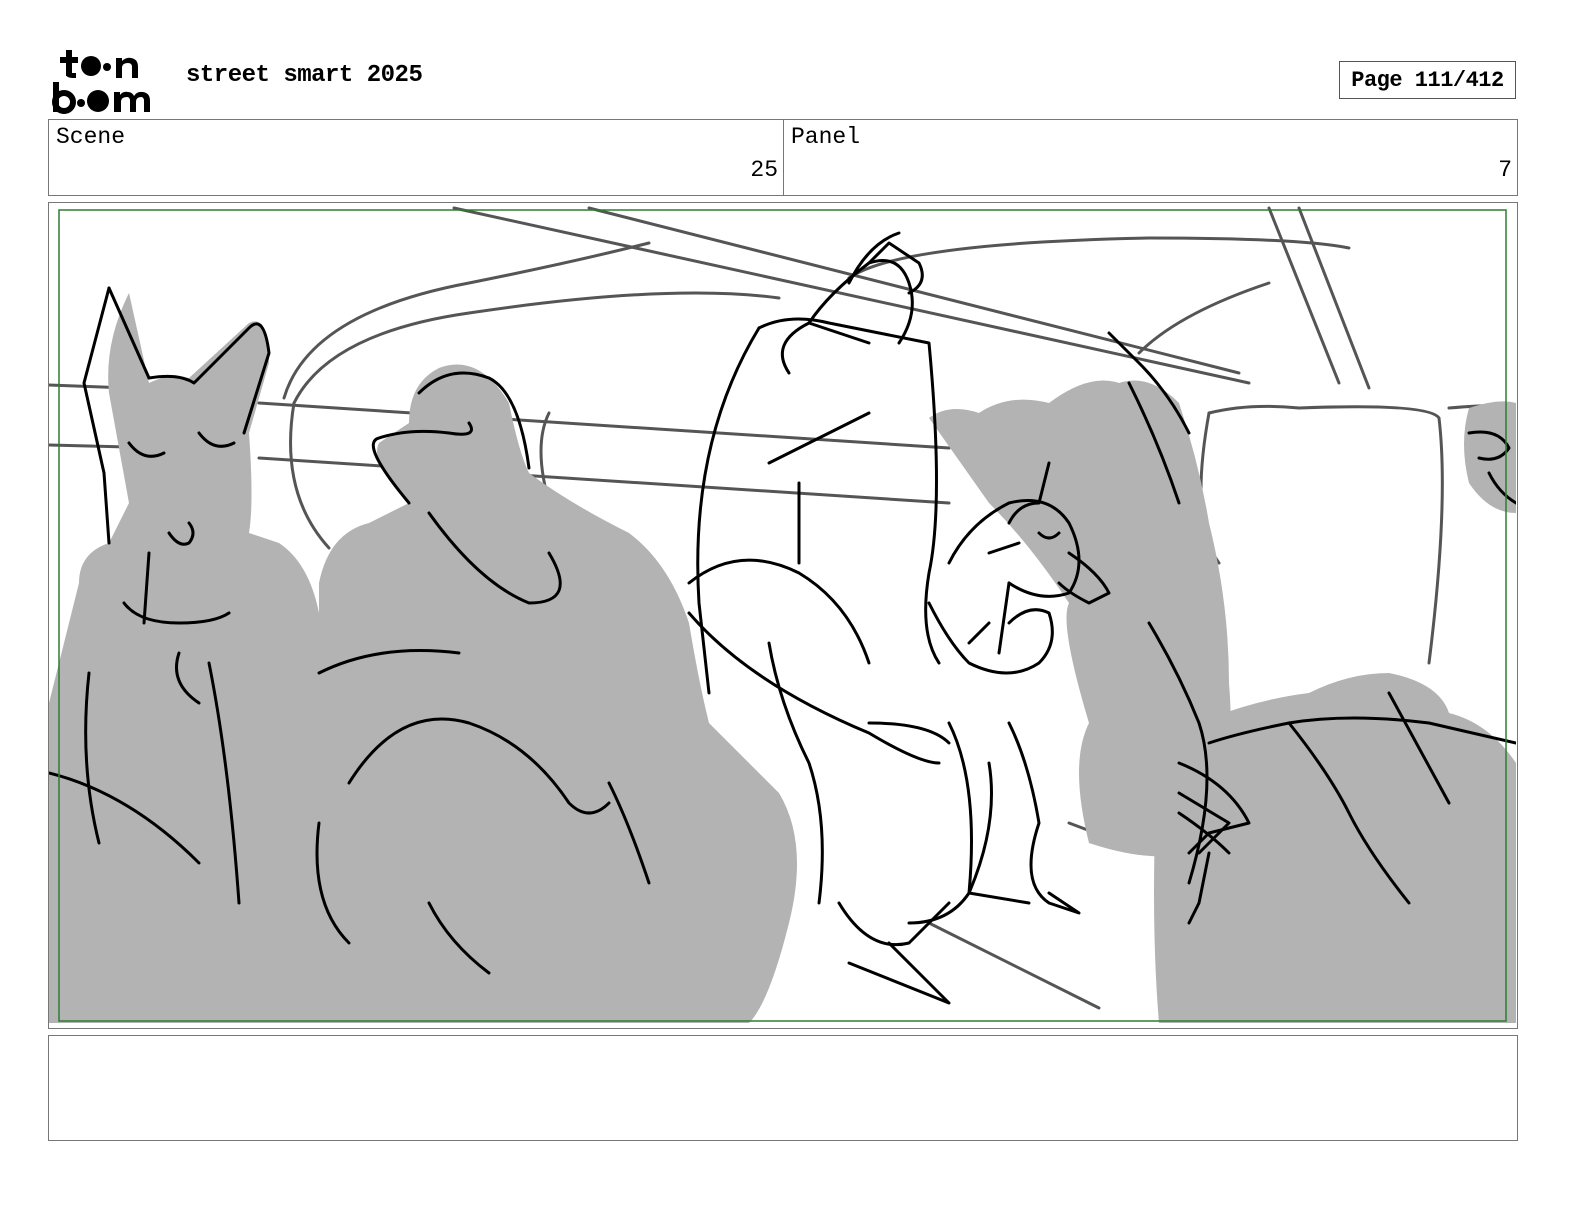  I want to click on project-title: street smart 2025, so click(304, 75).